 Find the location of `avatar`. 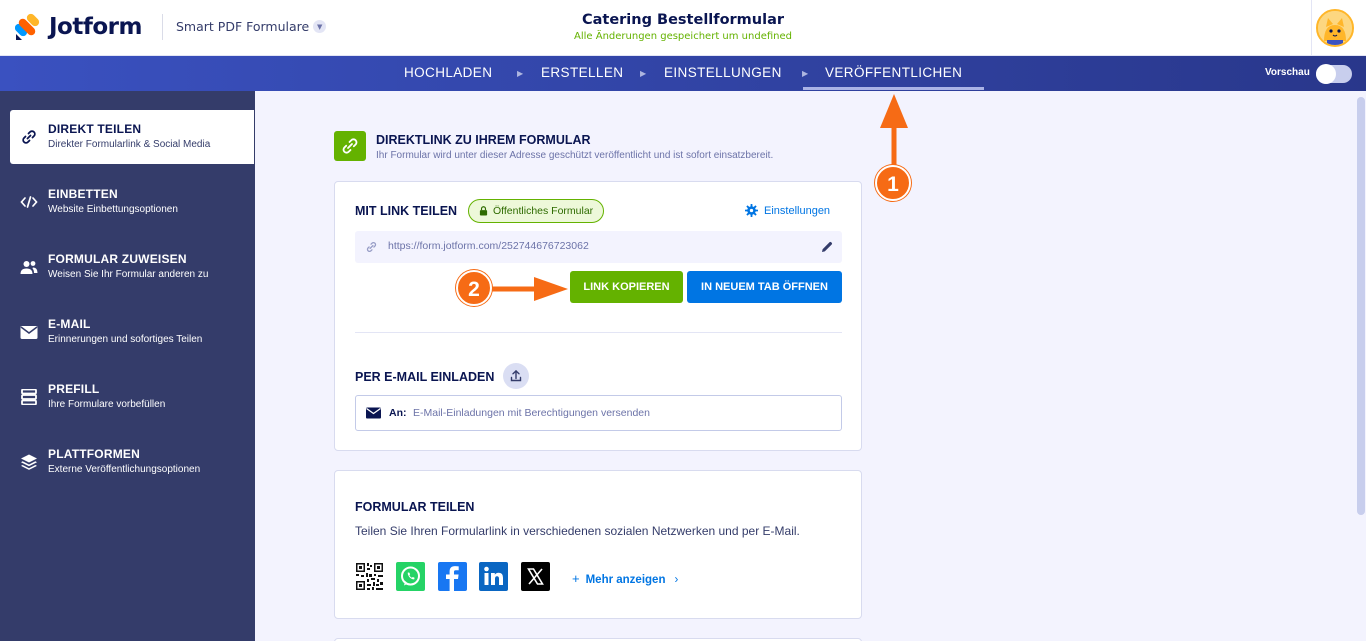

avatar is located at coordinates (1335, 28).